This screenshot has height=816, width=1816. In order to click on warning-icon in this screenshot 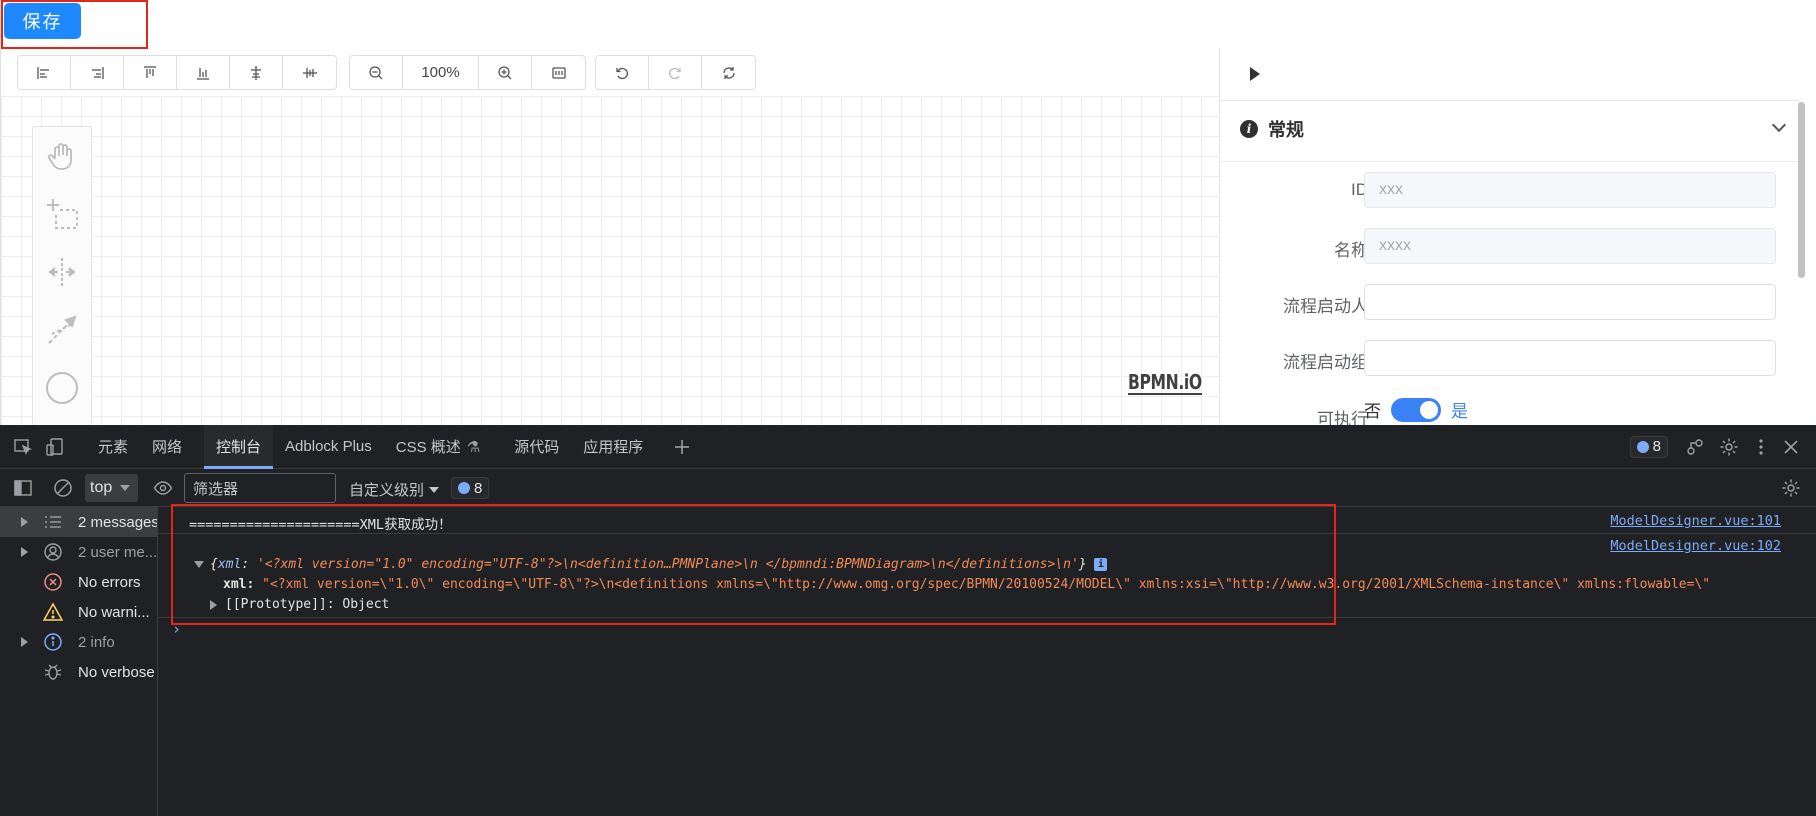, I will do `click(53, 612)`.